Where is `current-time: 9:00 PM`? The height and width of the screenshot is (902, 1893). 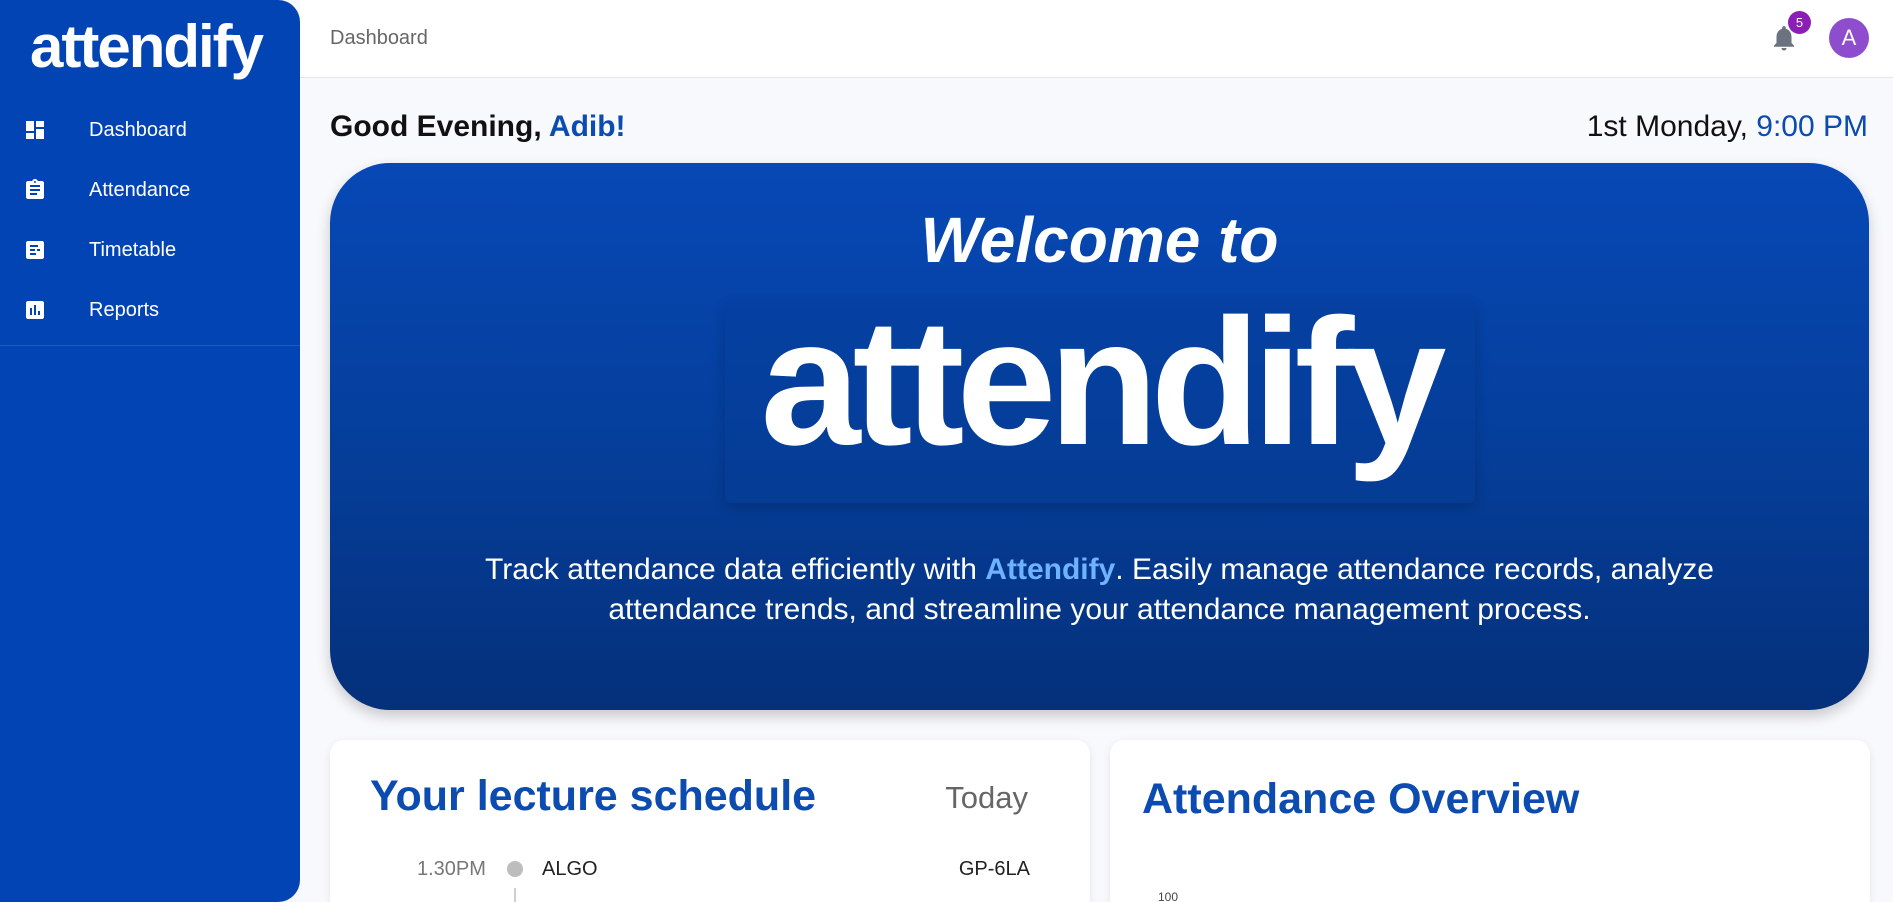
current-time: 9:00 PM is located at coordinates (1812, 126).